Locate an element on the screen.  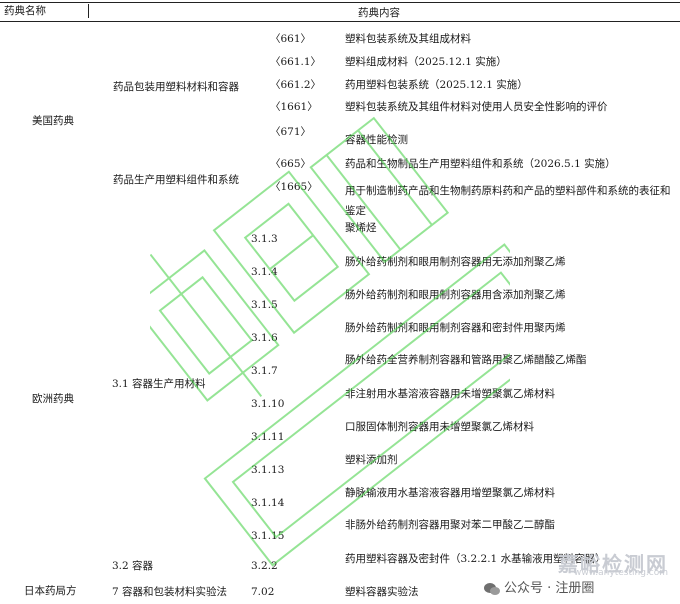
ep-item-text: 口服固体制剂容器用未增塑聚氯乙烯材料 is located at coordinates (439, 427).